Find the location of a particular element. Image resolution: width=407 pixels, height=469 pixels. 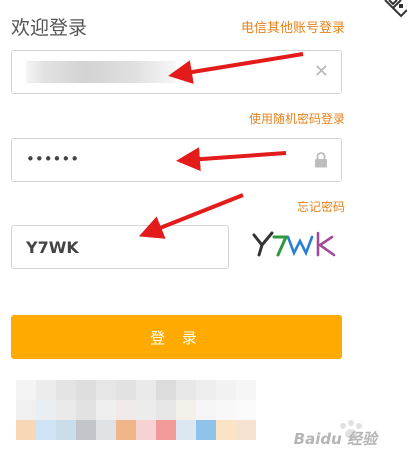

captcha-input: Y7WK is located at coordinates (120, 247).